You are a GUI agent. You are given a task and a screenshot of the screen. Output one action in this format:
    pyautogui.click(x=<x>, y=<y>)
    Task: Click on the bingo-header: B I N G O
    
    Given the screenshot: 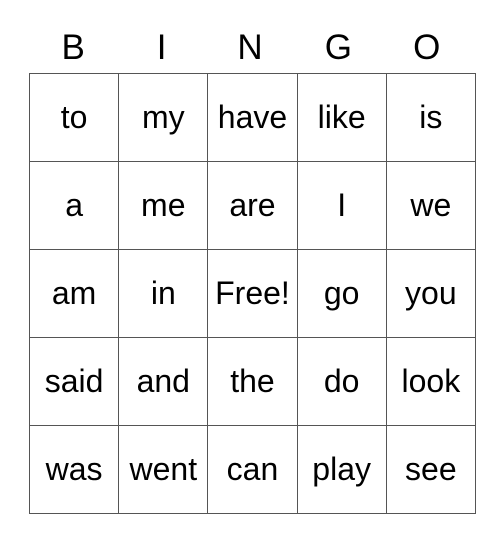 What is the action you would take?
    pyautogui.click(x=250, y=48)
    